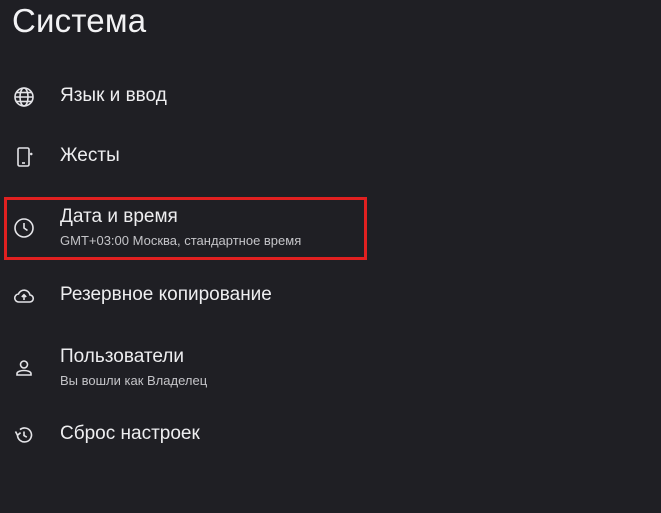 The height and width of the screenshot is (513, 661). I want to click on settings-item-gestures: Жесты, so click(330, 157).